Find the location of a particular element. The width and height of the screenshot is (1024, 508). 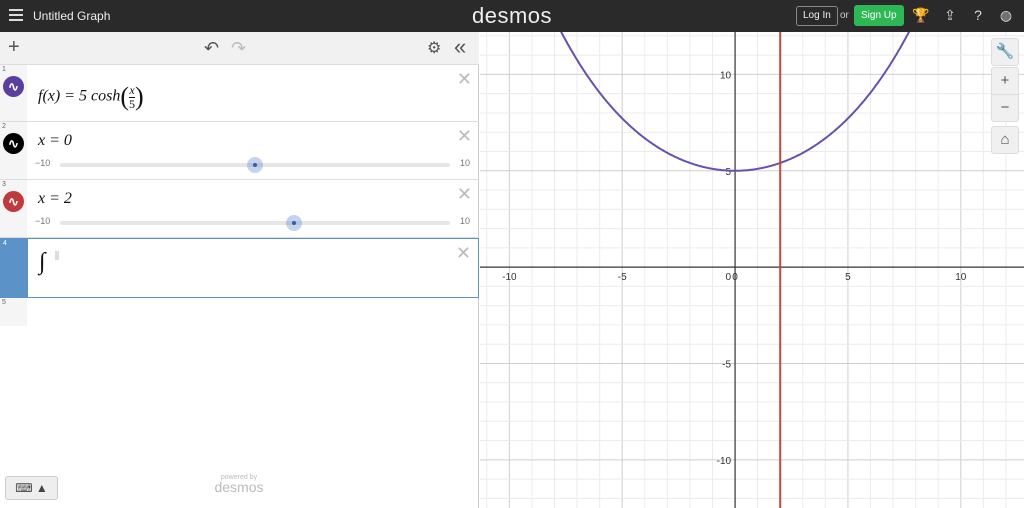

cosh-curve is located at coordinates (735, 102).